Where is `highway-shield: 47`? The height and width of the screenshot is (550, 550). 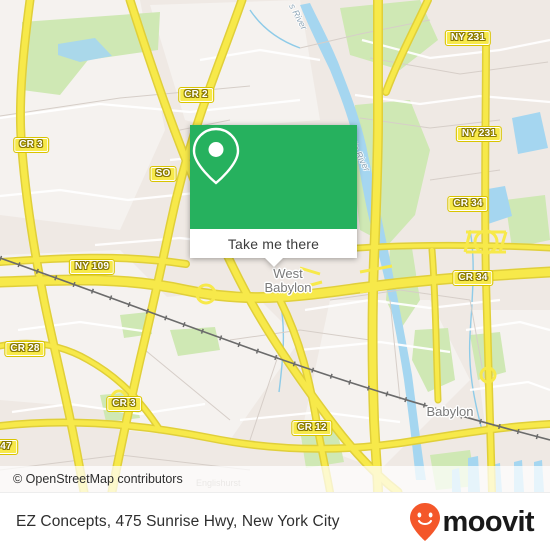
highway-shield: 47 is located at coordinates (9, 447).